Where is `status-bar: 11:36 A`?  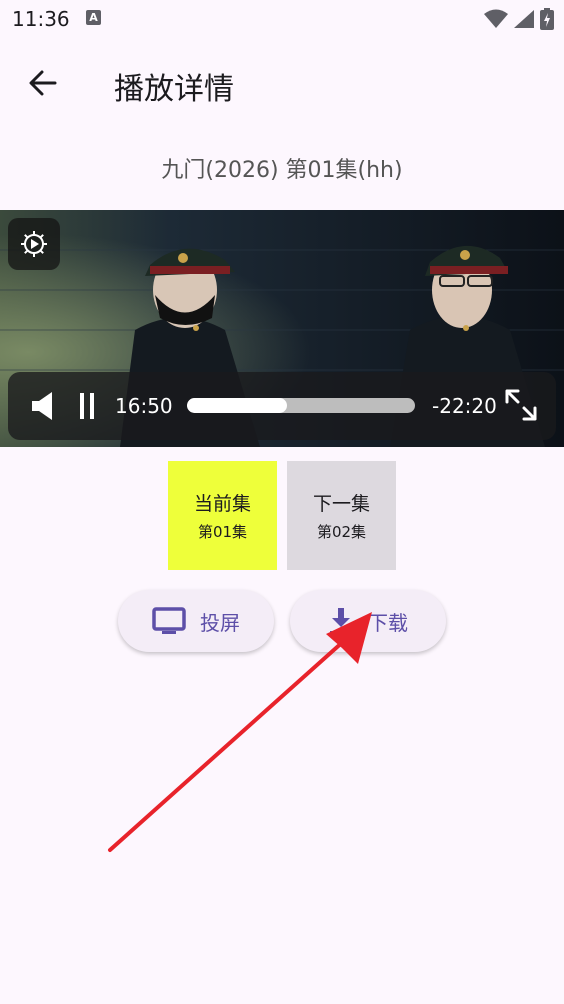 status-bar: 11:36 A is located at coordinates (282, 19).